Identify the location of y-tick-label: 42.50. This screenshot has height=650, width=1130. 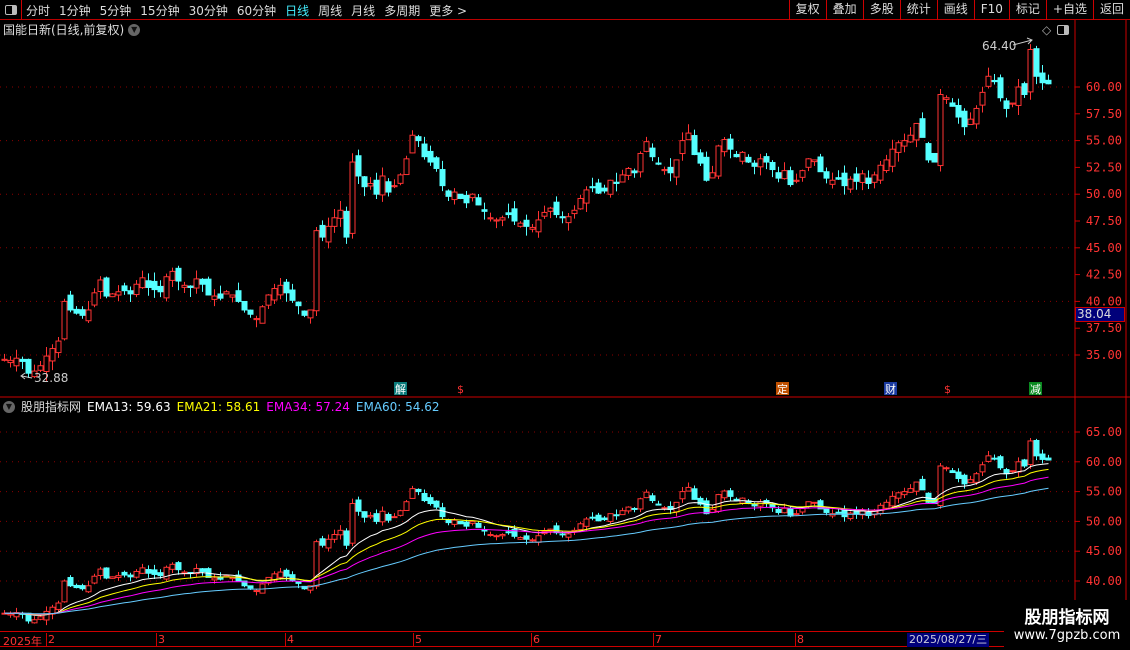
(1104, 275).